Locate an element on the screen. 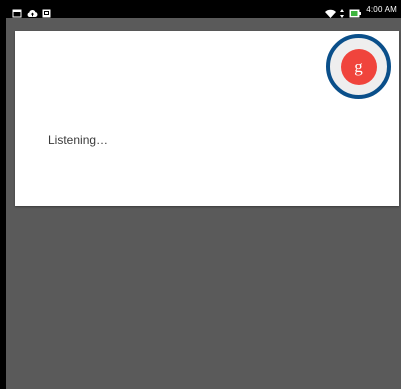  notification-window-icon is located at coordinates (17, 11).